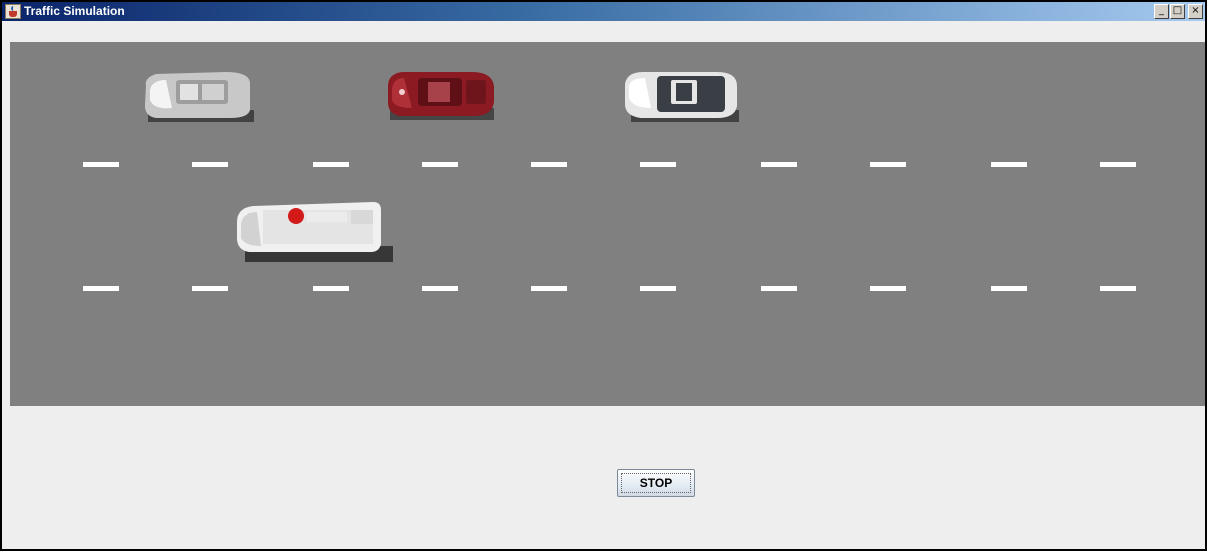  I want to click on white-car, so click(682, 97).